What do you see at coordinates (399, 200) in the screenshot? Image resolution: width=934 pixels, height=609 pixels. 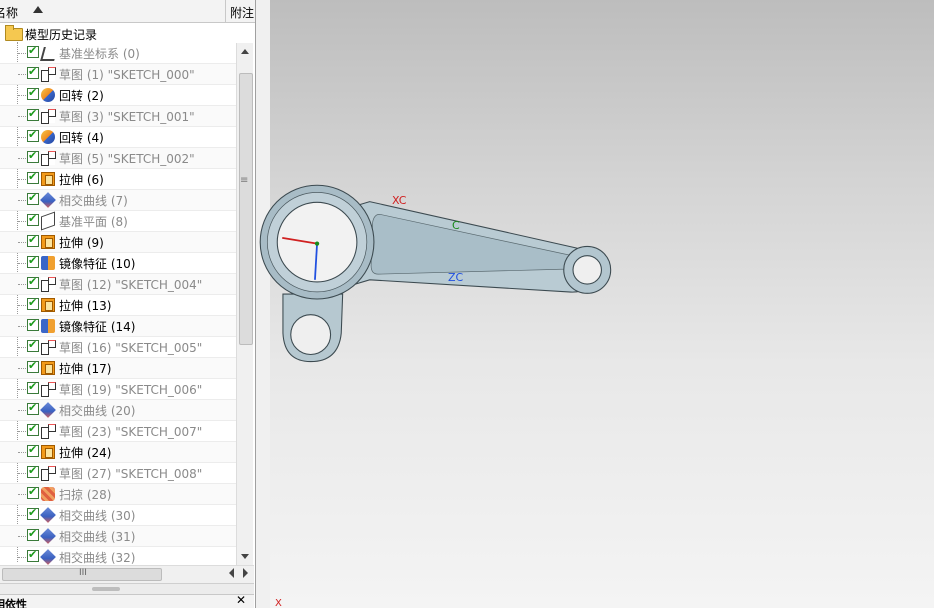 I see `x-axis-label: XC` at bounding box center [399, 200].